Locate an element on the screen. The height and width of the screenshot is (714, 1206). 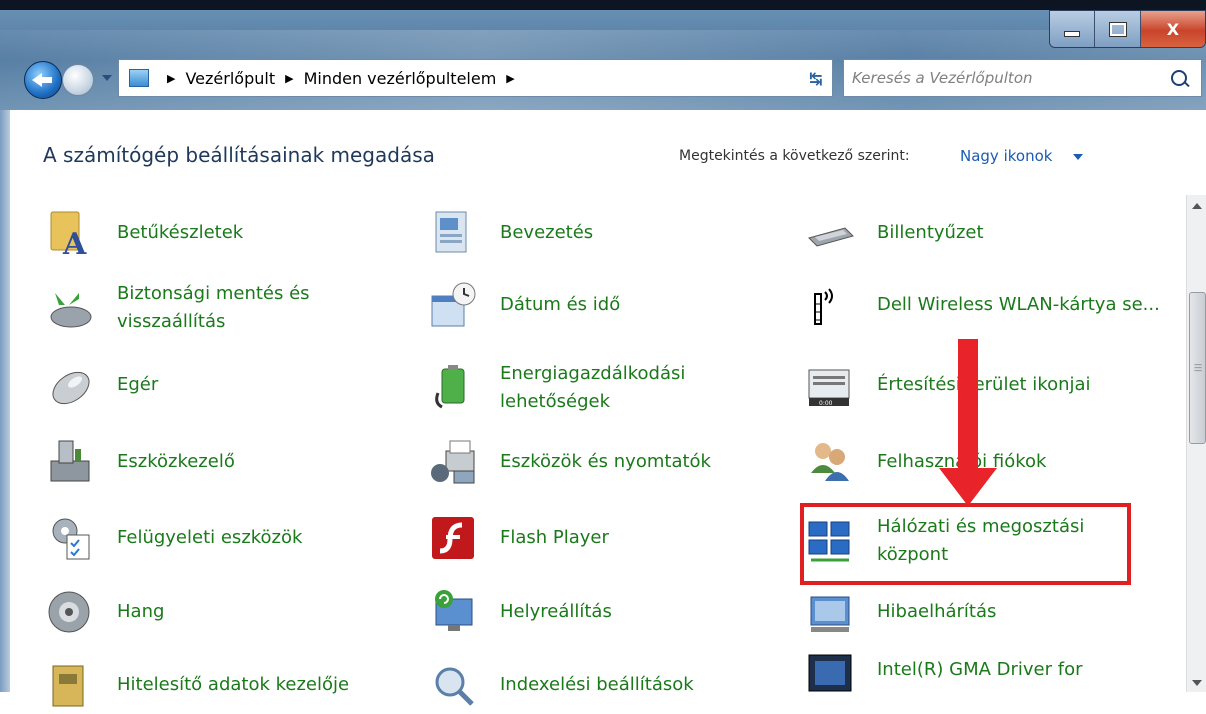
item-label: Betűkészletek is located at coordinates (180, 233).